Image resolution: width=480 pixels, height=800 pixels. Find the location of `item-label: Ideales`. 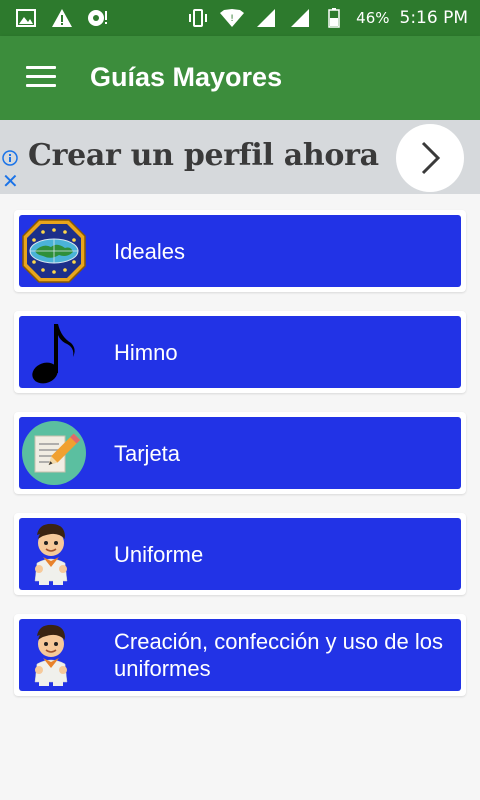

item-label: Ideales is located at coordinates (149, 251).